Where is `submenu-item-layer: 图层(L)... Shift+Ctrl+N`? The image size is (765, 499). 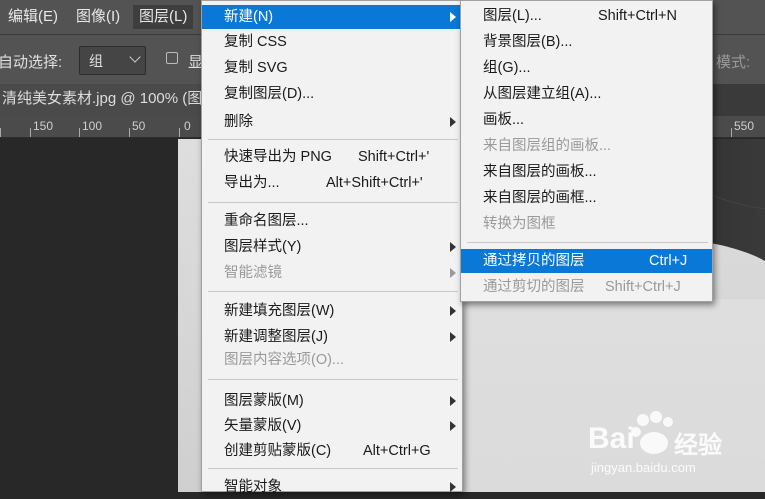
submenu-item-layer: 图层(L)... Shift+Ctrl+N is located at coordinates (586, 16).